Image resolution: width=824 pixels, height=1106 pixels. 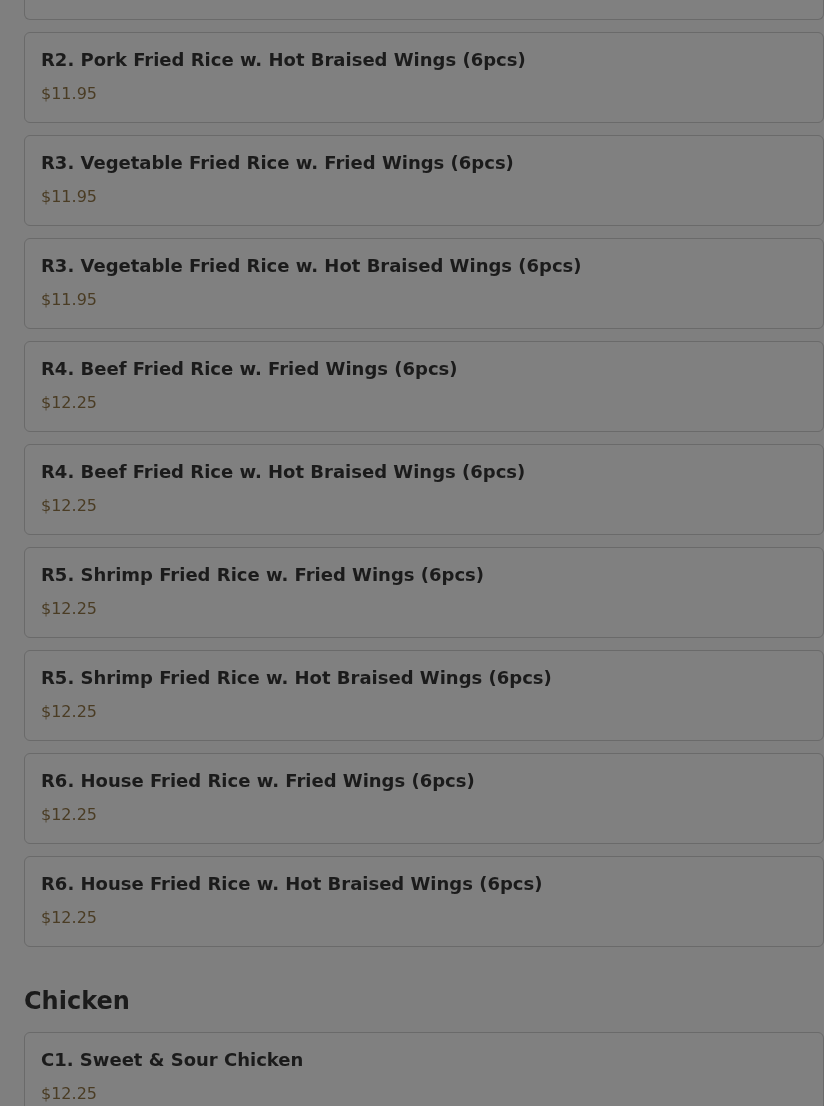 I want to click on item-name: R5. Shrimp Fried Rice w. Hot Braised Wings (6pcs), so click(x=297, y=678).